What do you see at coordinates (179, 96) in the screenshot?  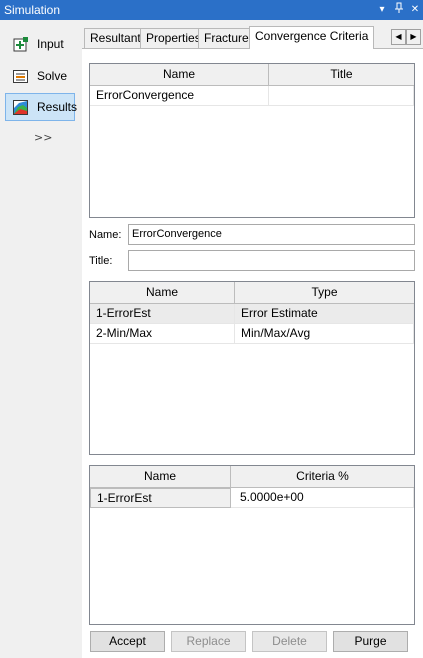 I see `table-cell: ErrorConvergence` at bounding box center [179, 96].